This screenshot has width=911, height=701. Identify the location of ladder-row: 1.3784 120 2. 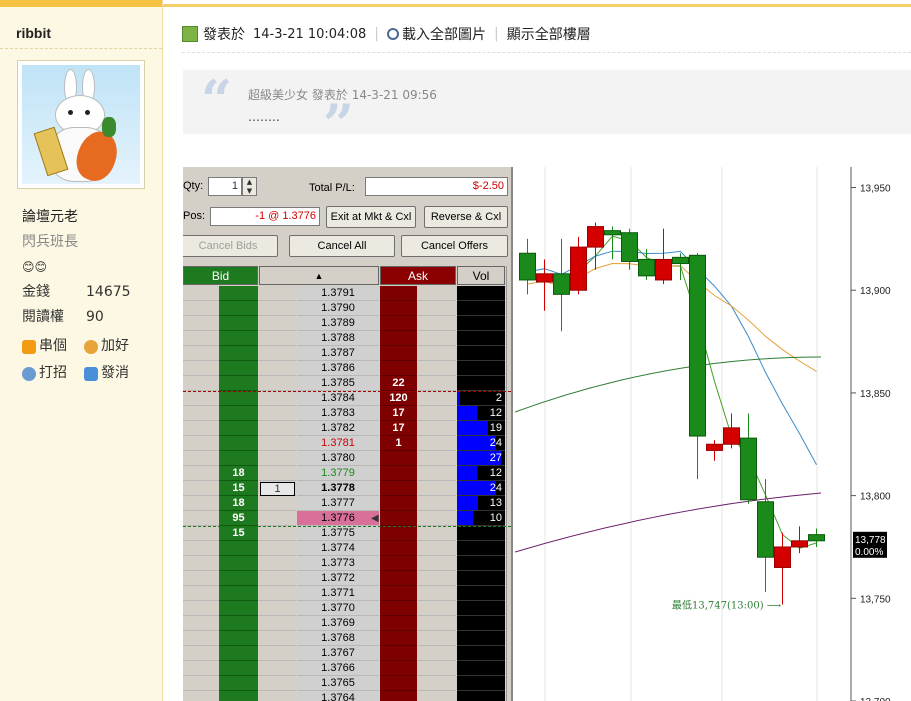
(347, 398).